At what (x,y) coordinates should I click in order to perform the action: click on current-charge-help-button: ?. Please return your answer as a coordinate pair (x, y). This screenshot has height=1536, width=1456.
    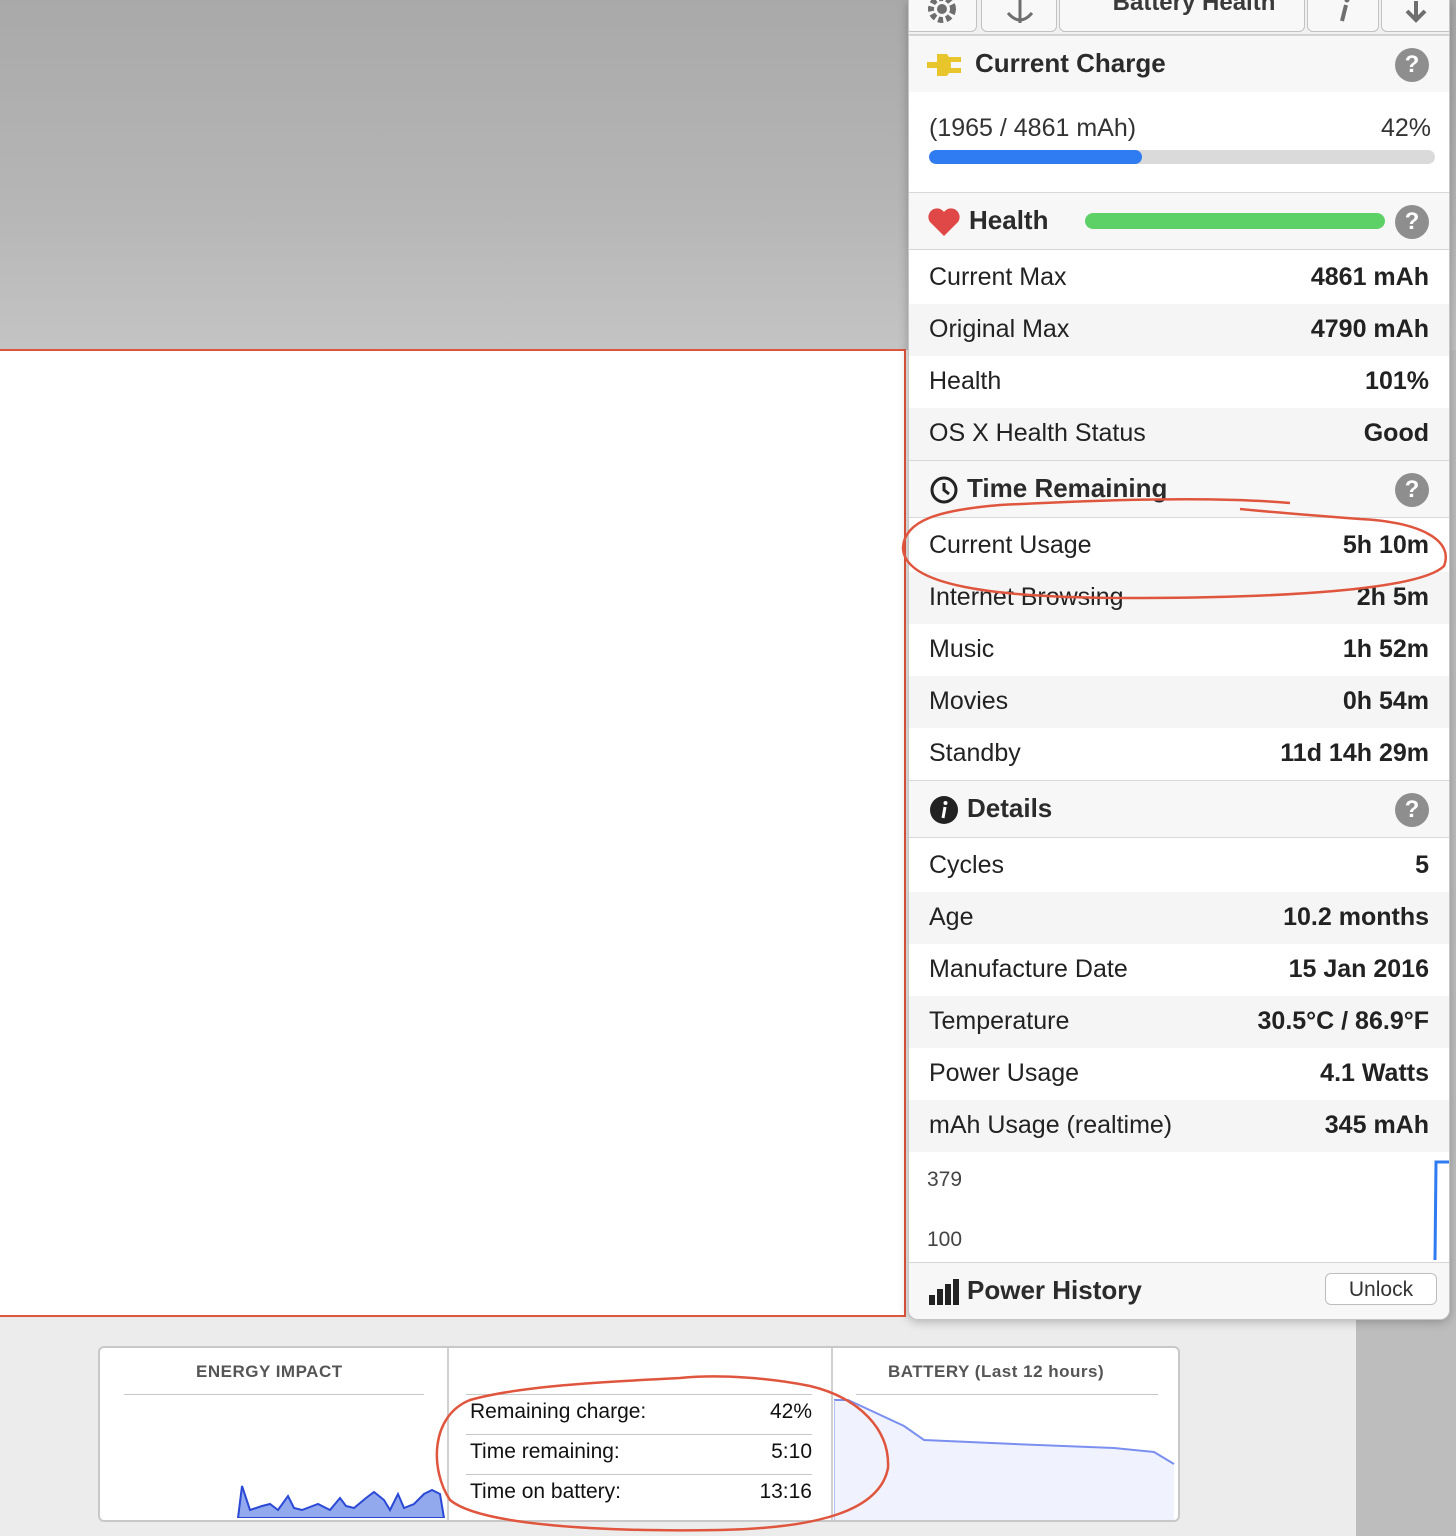
    Looking at the image, I should click on (1412, 65).